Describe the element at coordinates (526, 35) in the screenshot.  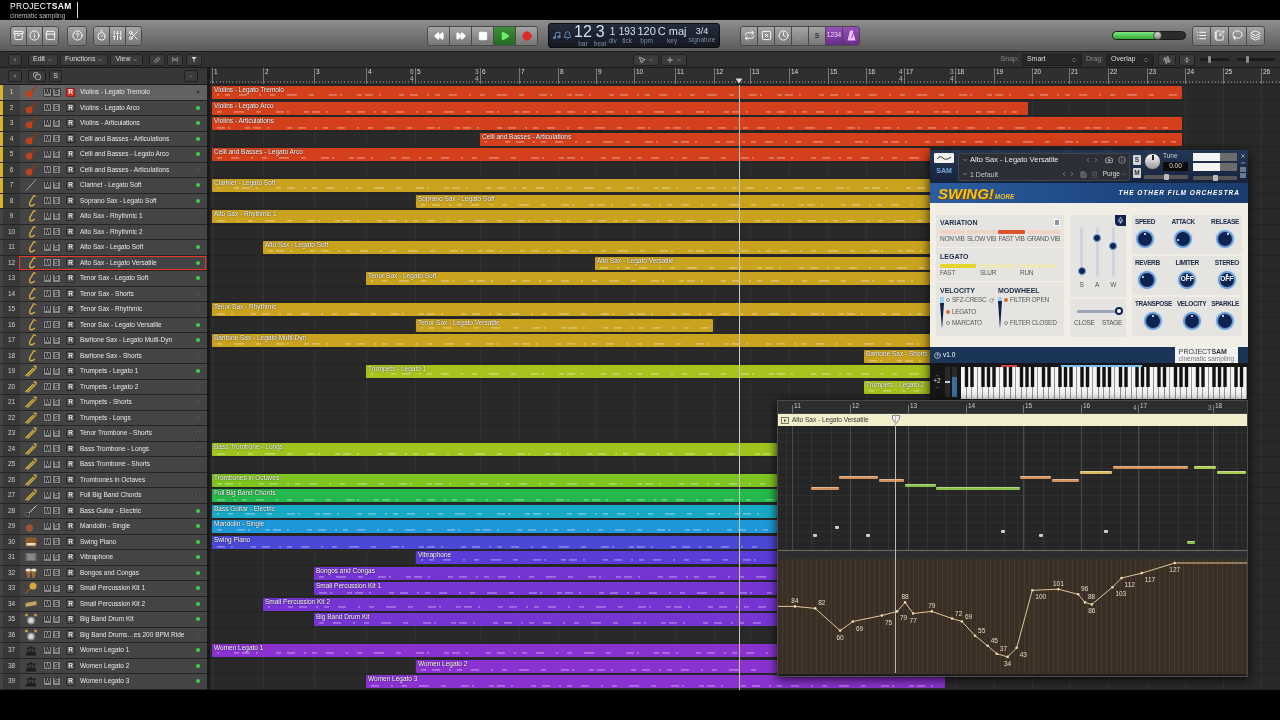
I see `record-button` at that location.